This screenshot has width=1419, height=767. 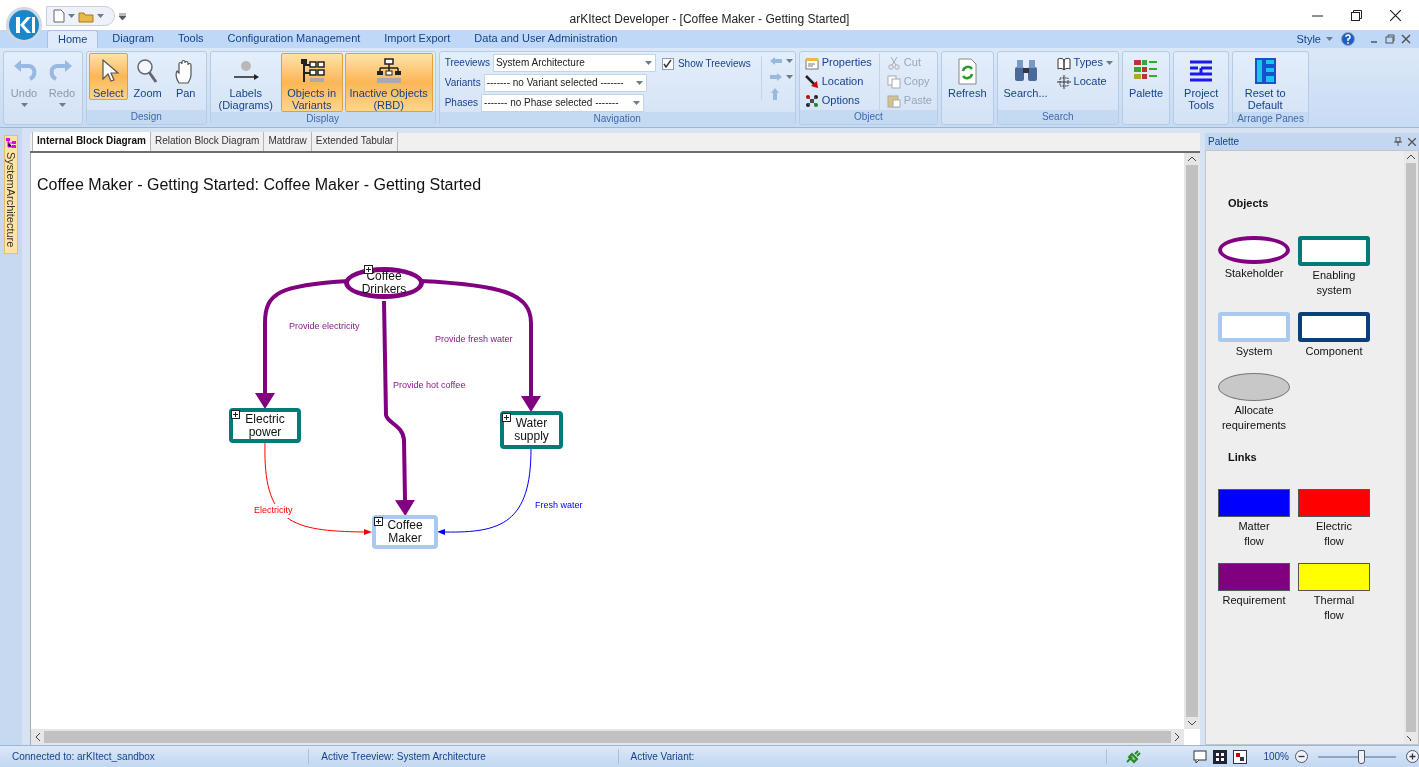 I want to click on window-title: arKItect Developer - [Coffee Maker - Getting Started], so click(x=709, y=19).